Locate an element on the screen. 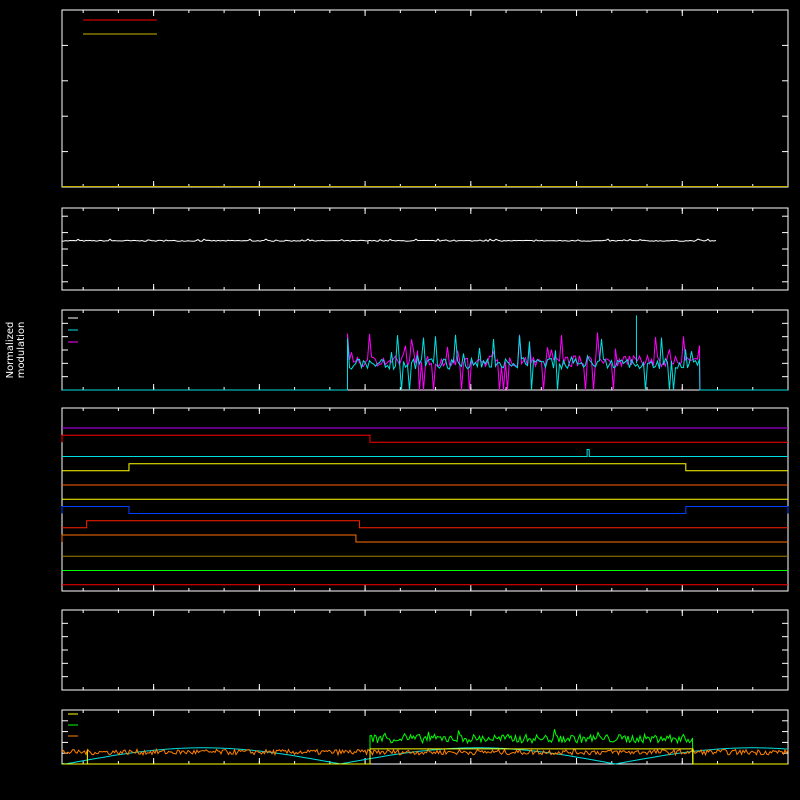 The height and width of the screenshot is (800, 800). ylabel: Normalized is located at coordinates (10, 350).